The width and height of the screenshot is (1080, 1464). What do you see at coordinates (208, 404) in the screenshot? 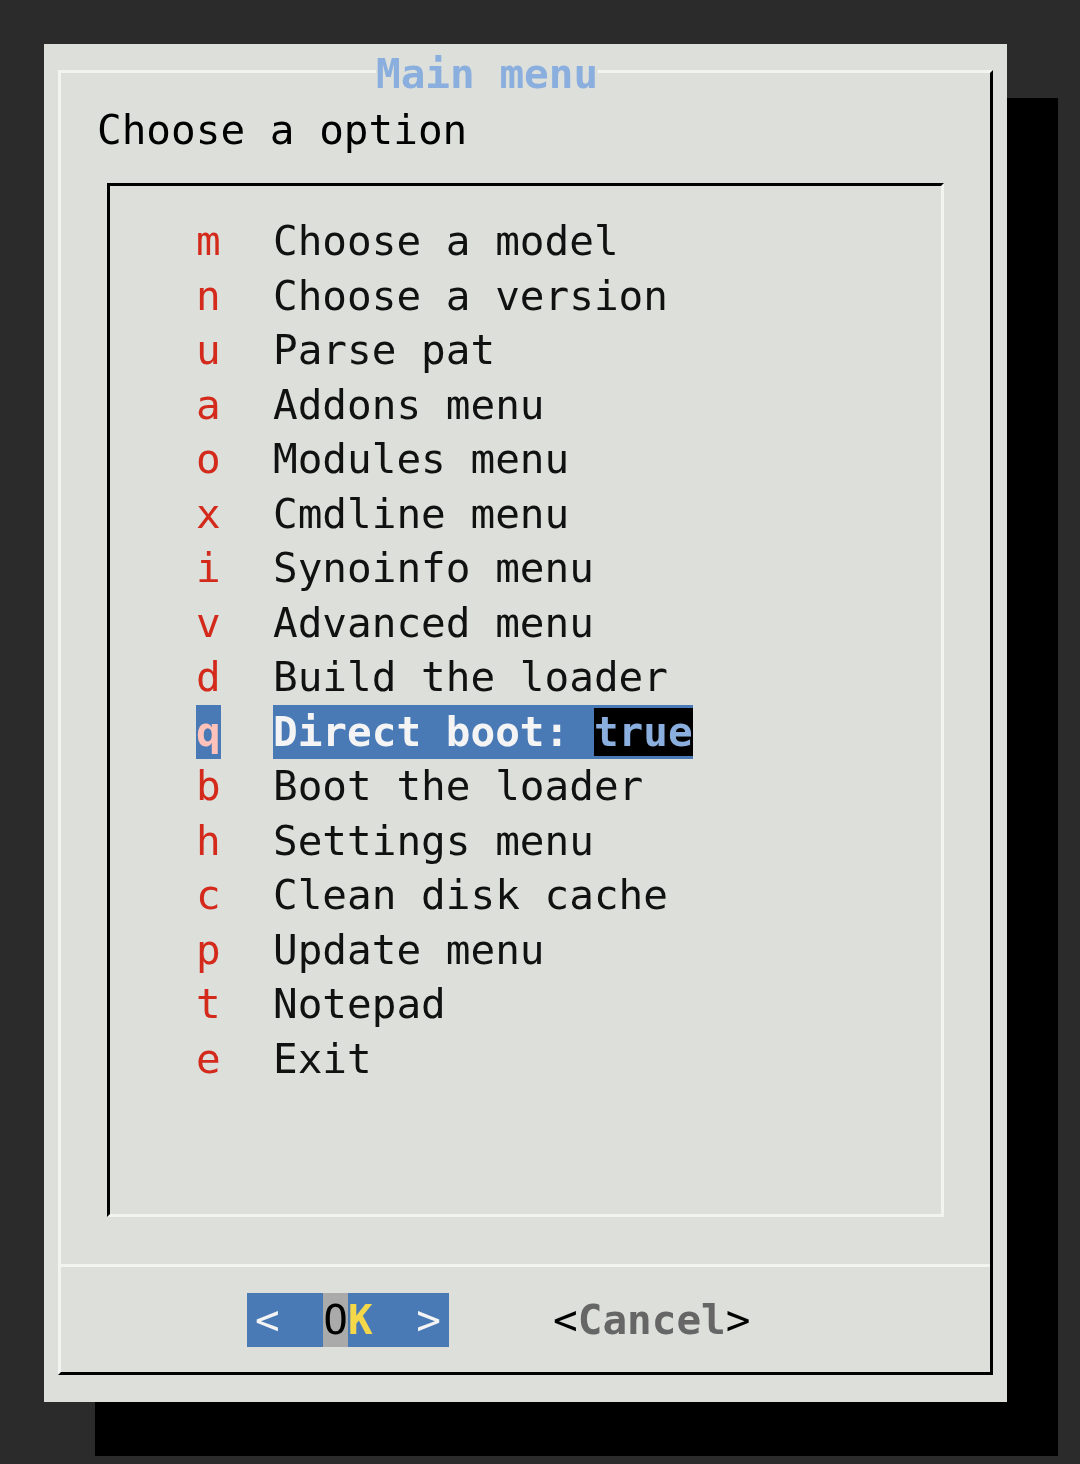
I see `menu-hotkey: a` at bounding box center [208, 404].